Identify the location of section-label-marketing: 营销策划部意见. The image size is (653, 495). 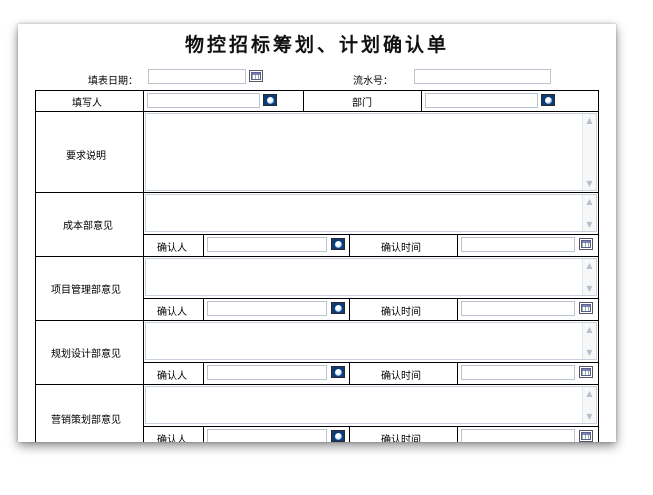
(86, 420).